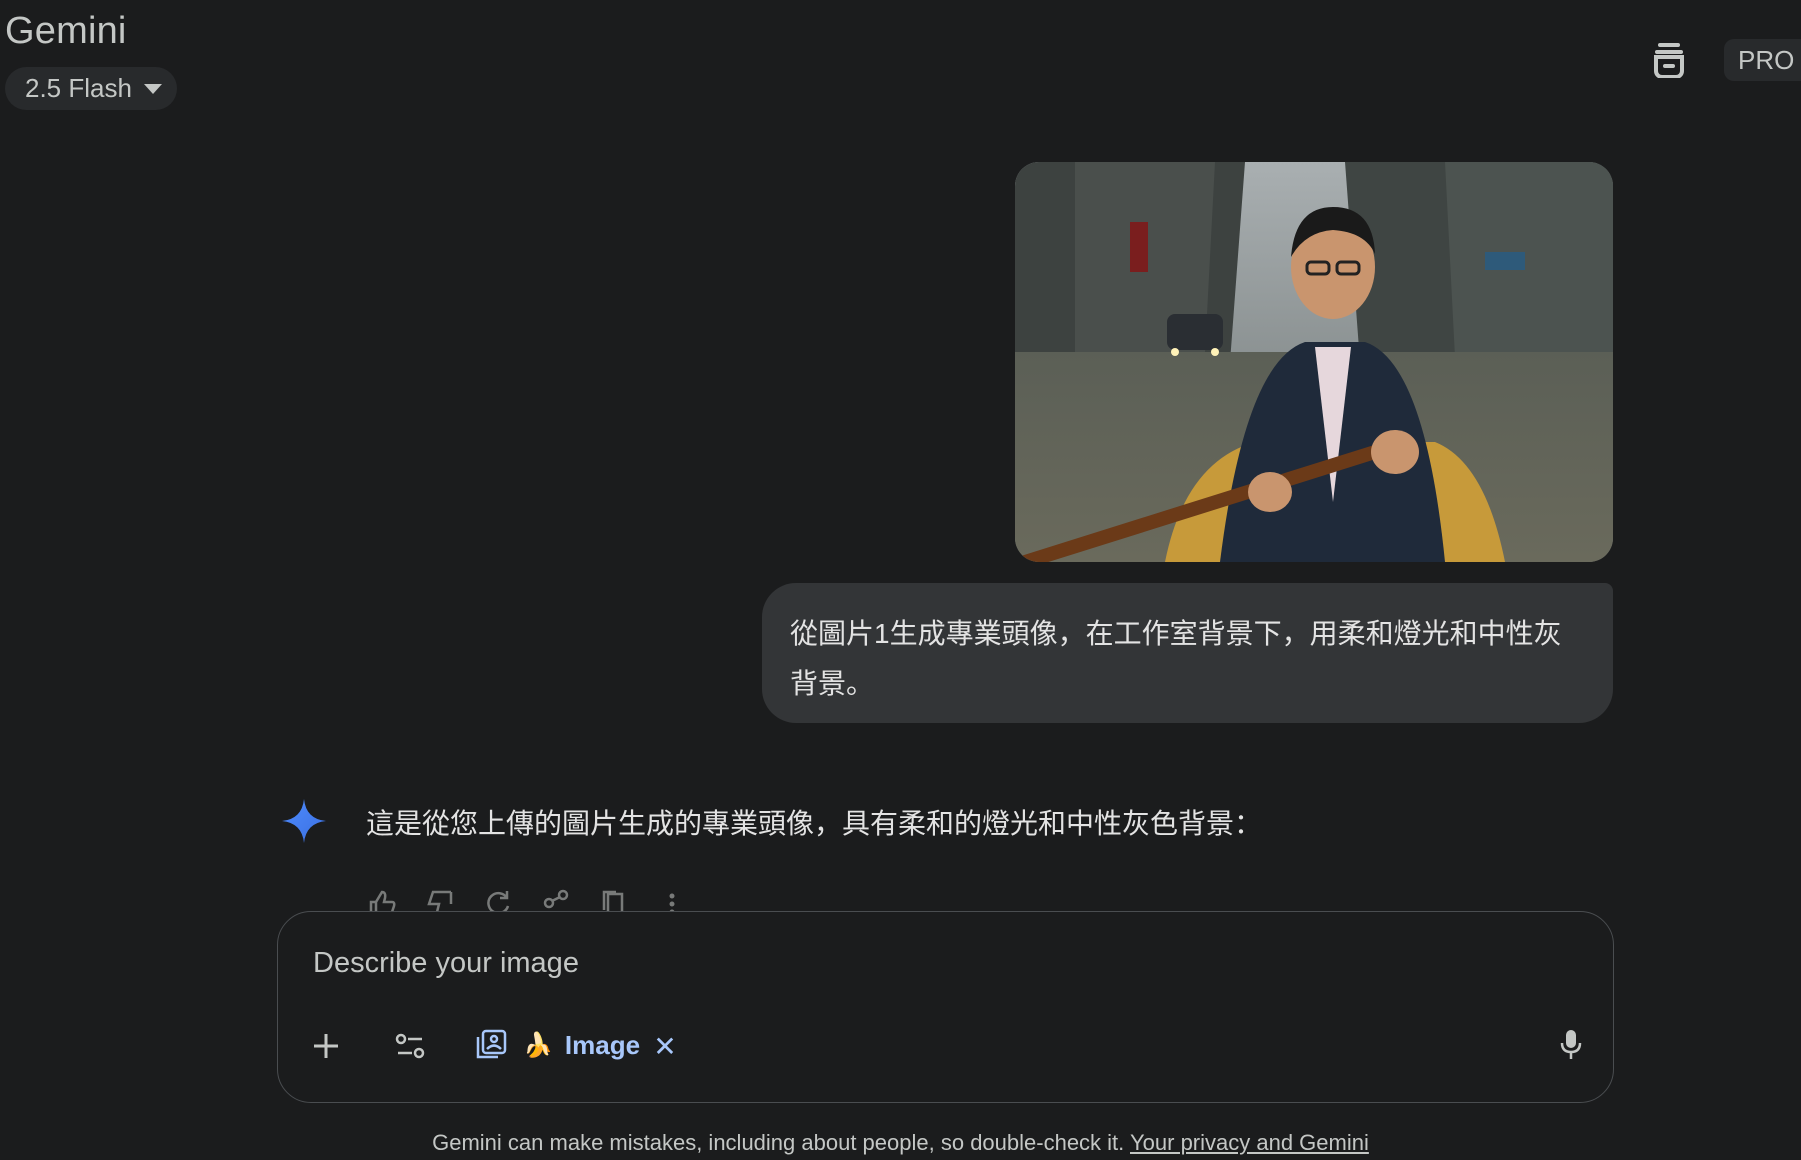 The width and height of the screenshot is (1801, 1160). I want to click on share-button, so click(556, 900).